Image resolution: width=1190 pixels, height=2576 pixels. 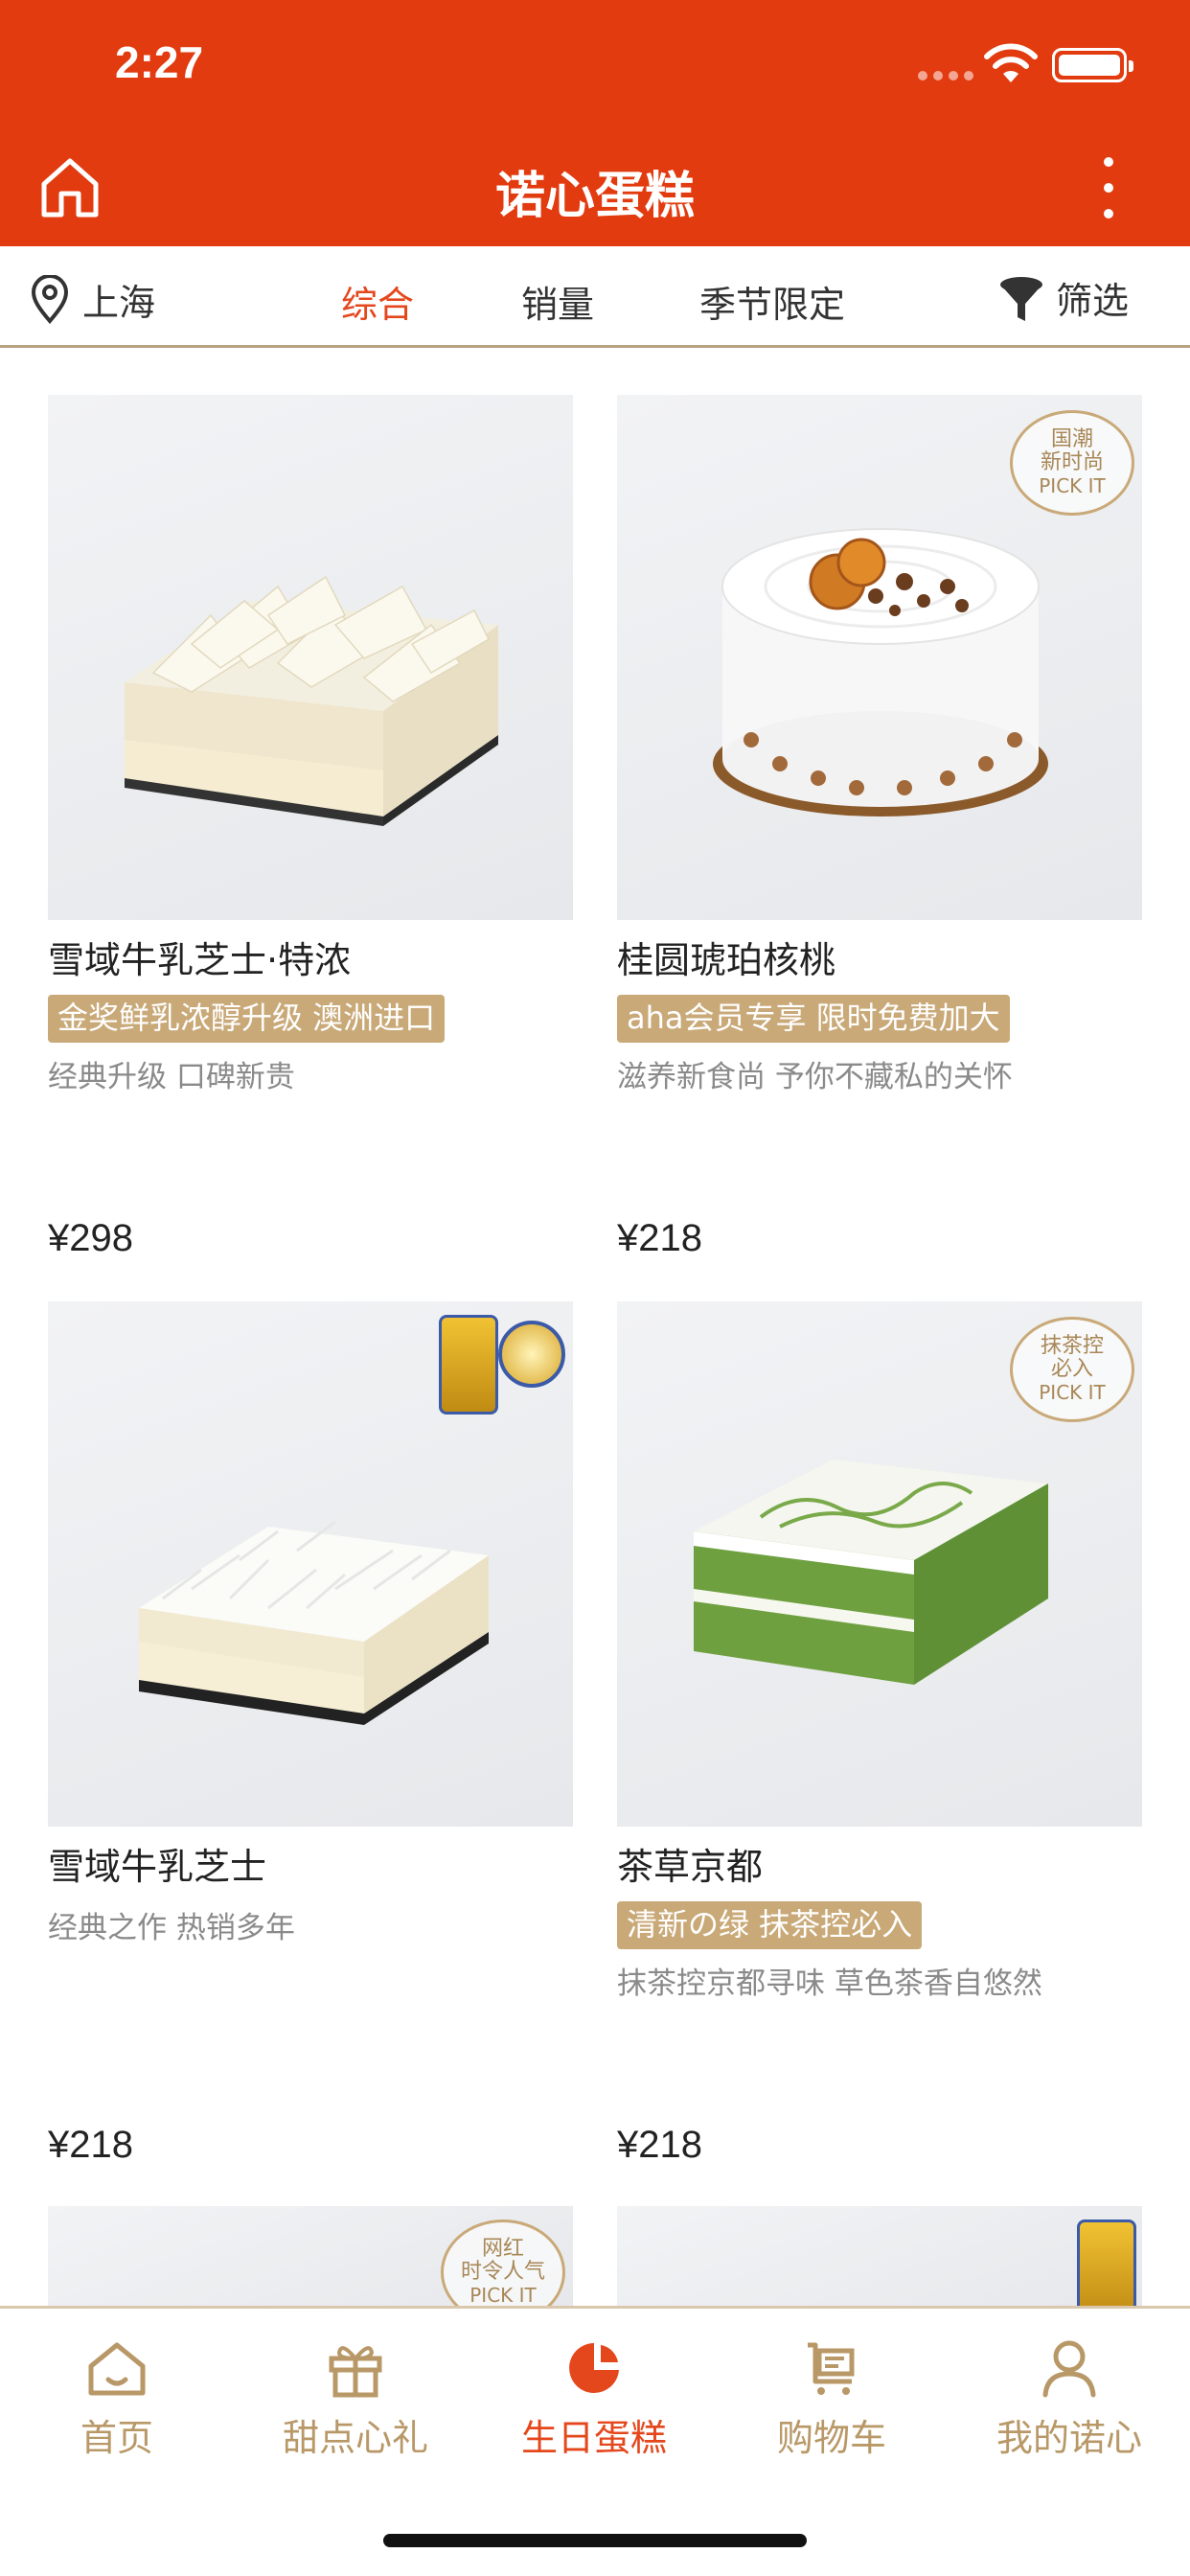 I want to click on filter-button: 筛选, so click(x=1063, y=297).